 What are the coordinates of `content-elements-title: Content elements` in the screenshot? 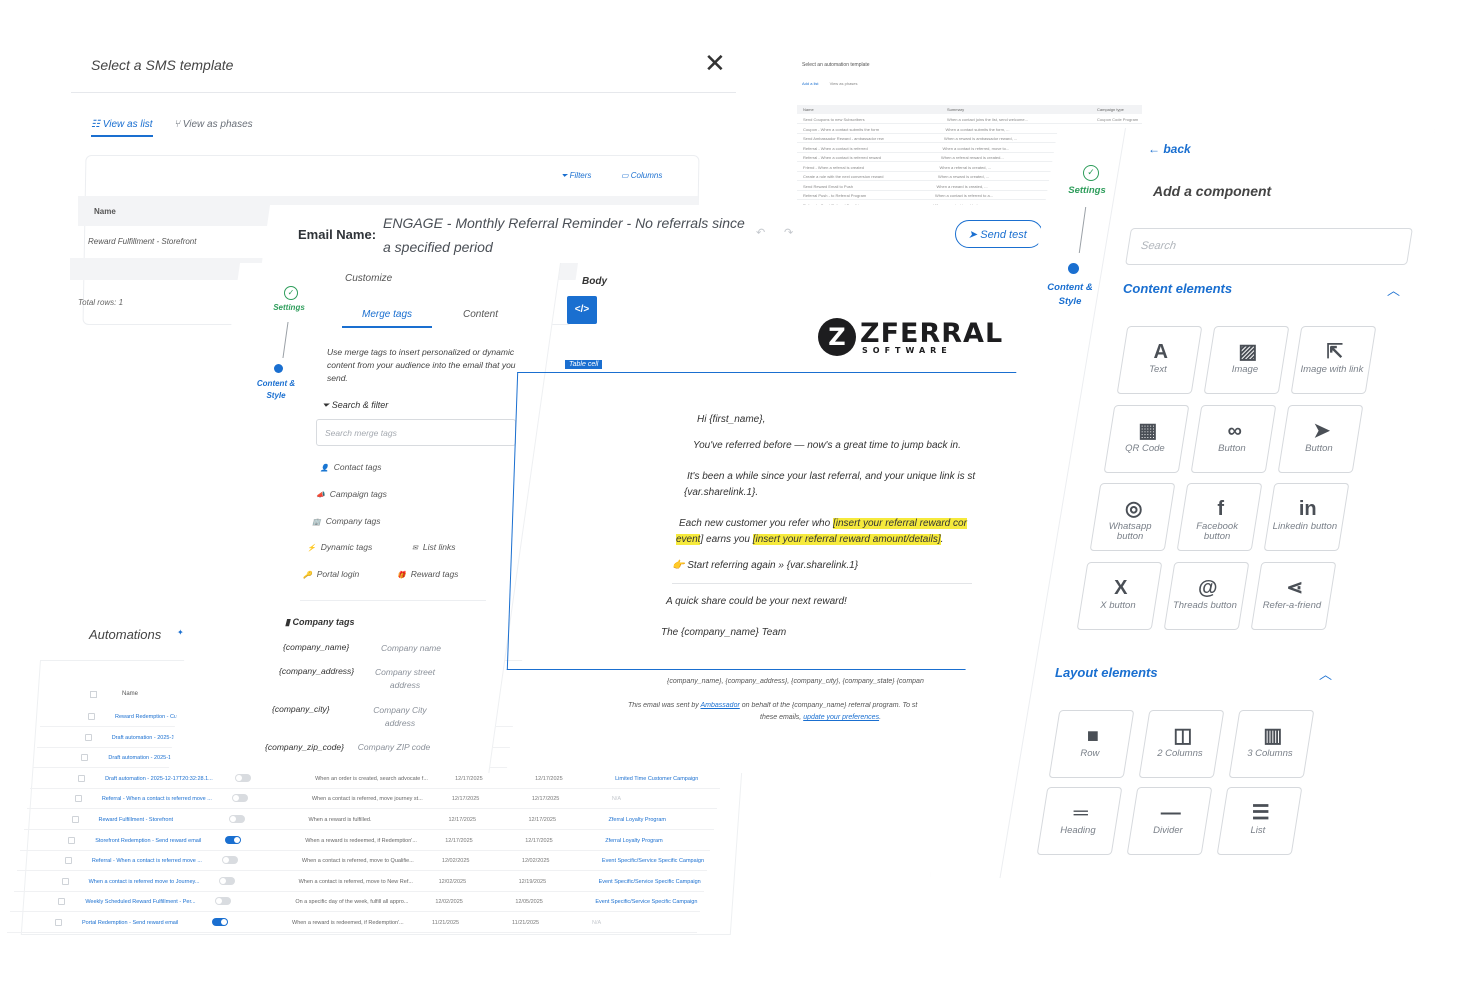 It's located at (1177, 288).